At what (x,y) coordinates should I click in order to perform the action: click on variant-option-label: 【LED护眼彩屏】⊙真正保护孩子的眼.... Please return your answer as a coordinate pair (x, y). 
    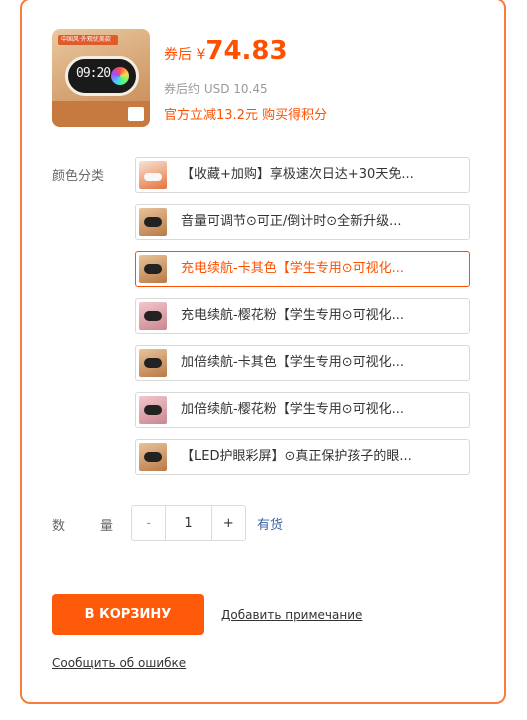
    Looking at the image, I should click on (296, 456).